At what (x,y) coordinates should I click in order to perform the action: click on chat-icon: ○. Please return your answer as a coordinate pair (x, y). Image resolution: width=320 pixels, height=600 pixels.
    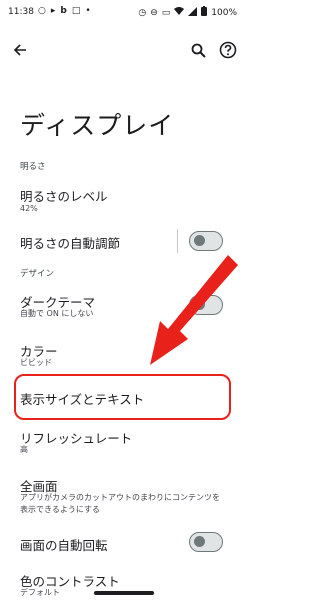
    Looking at the image, I should click on (42, 11).